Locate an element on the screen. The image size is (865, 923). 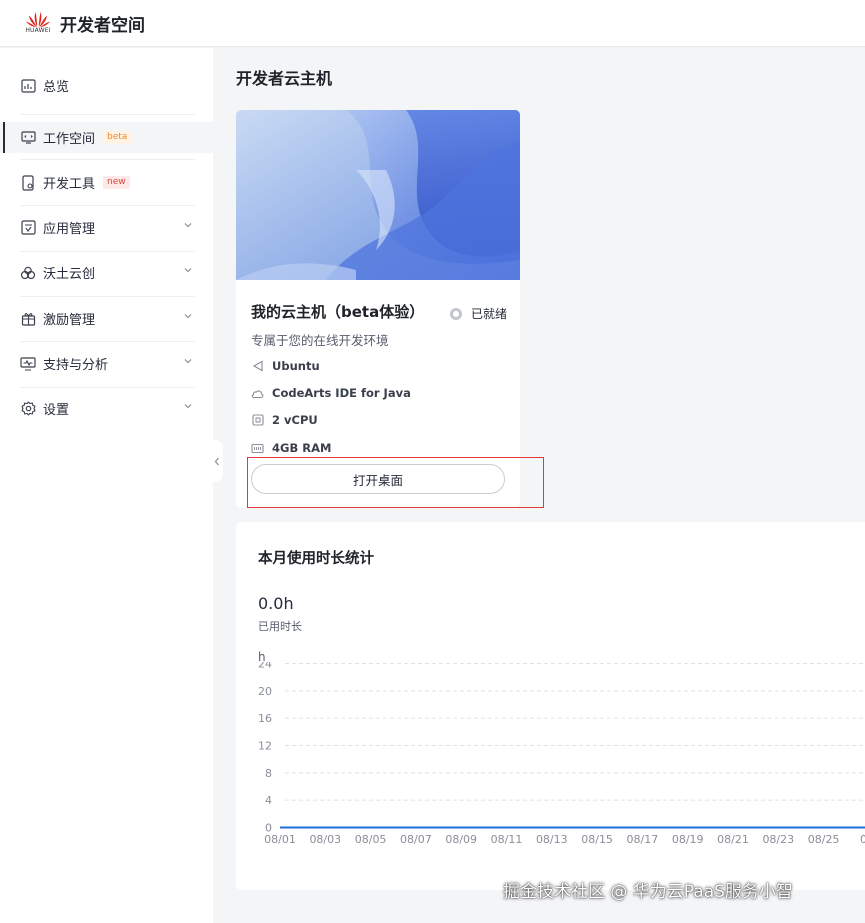
spec-label: Ubuntu is located at coordinates (296, 366).